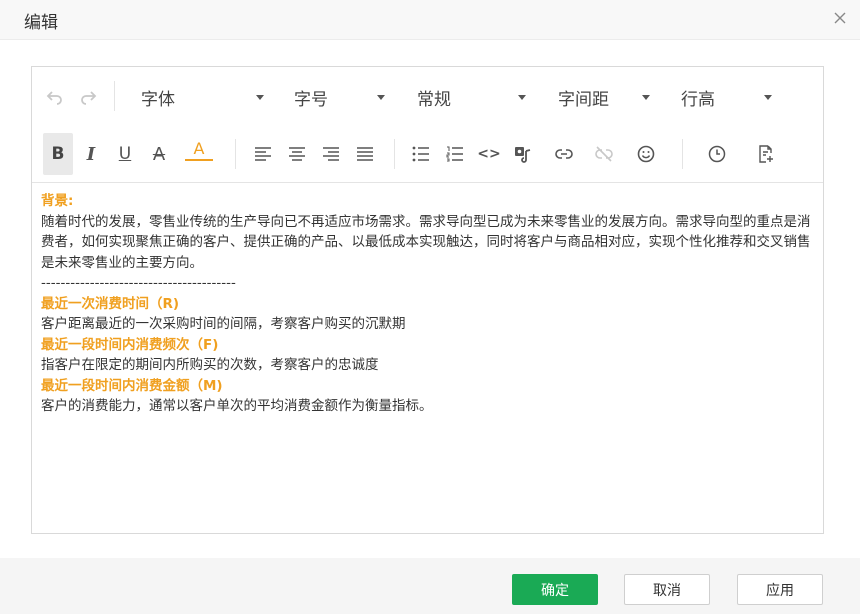 The image size is (860, 614). What do you see at coordinates (717, 154) in the screenshot?
I see `clock-icon` at bounding box center [717, 154].